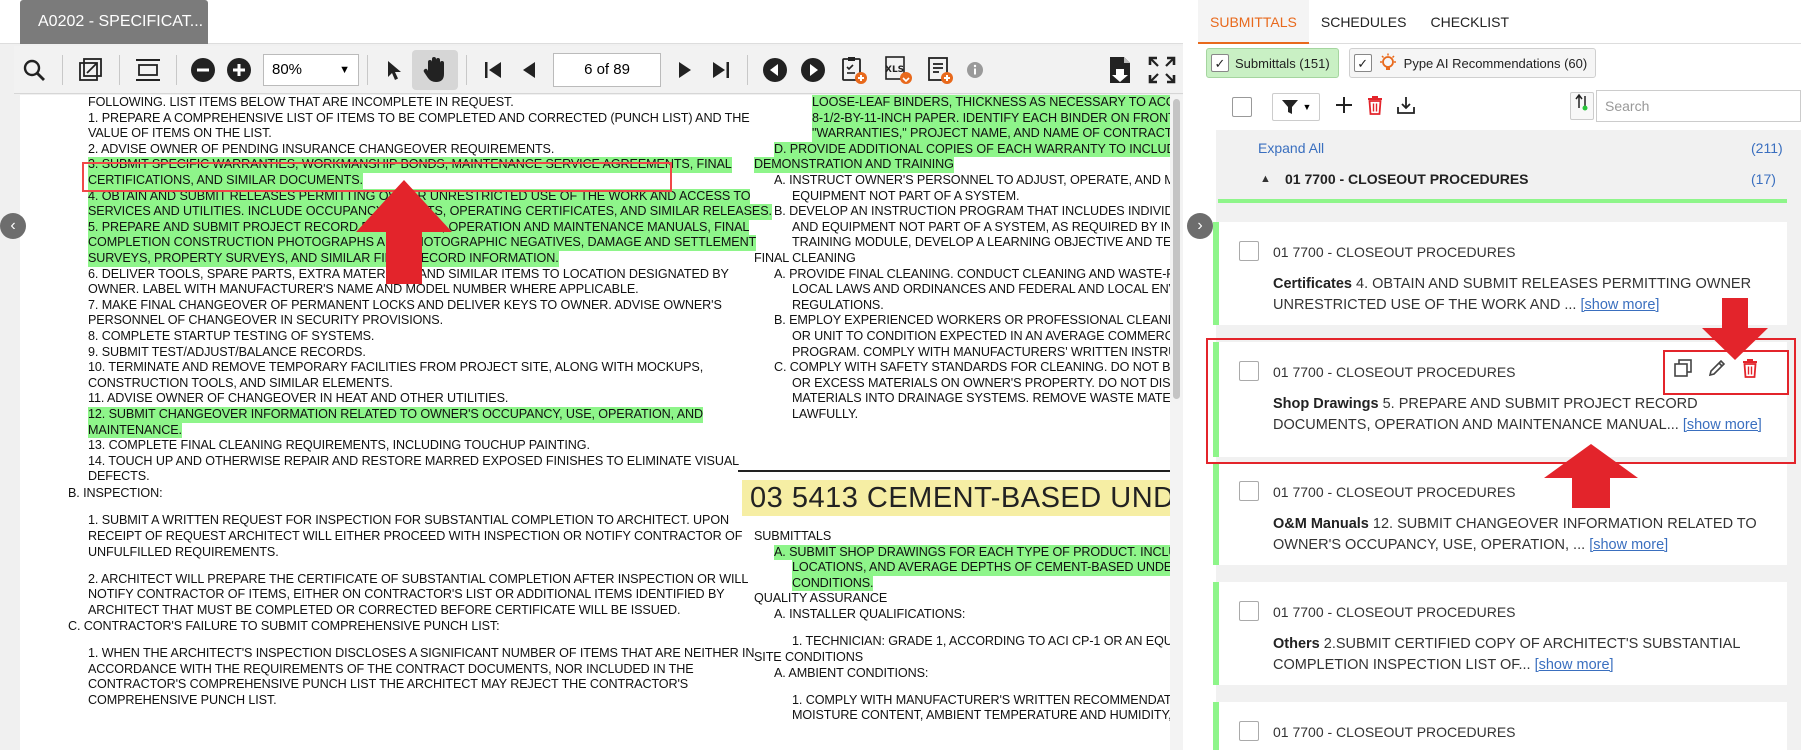 The width and height of the screenshot is (1801, 750). Describe the element at coordinates (898, 70) in the screenshot. I see `export-xls-icon: XLS` at that location.